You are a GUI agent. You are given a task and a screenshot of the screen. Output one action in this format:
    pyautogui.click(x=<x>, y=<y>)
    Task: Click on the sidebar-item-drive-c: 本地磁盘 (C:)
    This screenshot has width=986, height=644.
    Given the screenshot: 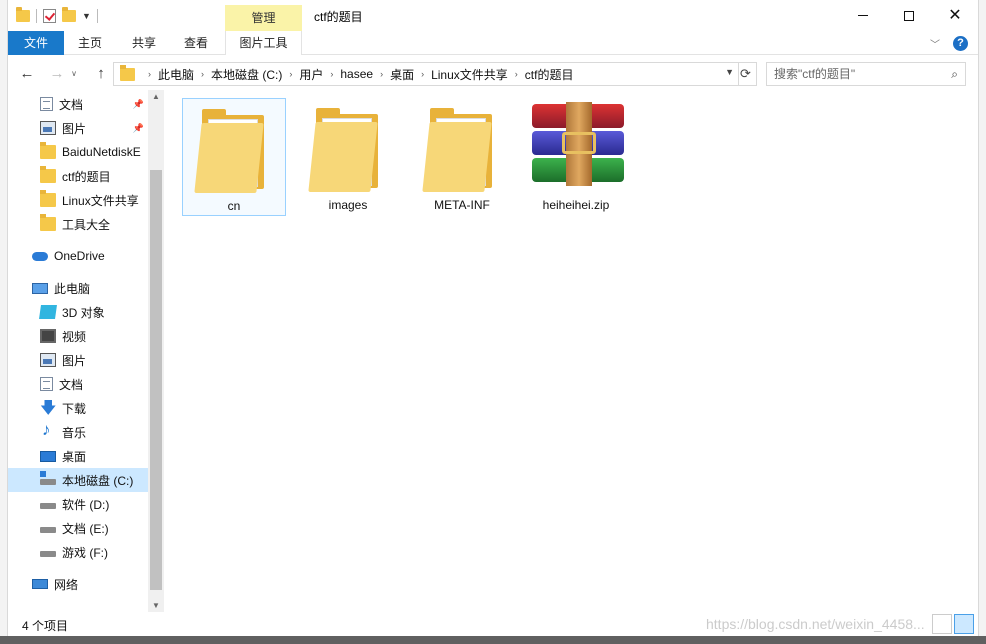 What is the action you would take?
    pyautogui.click(x=78, y=480)
    